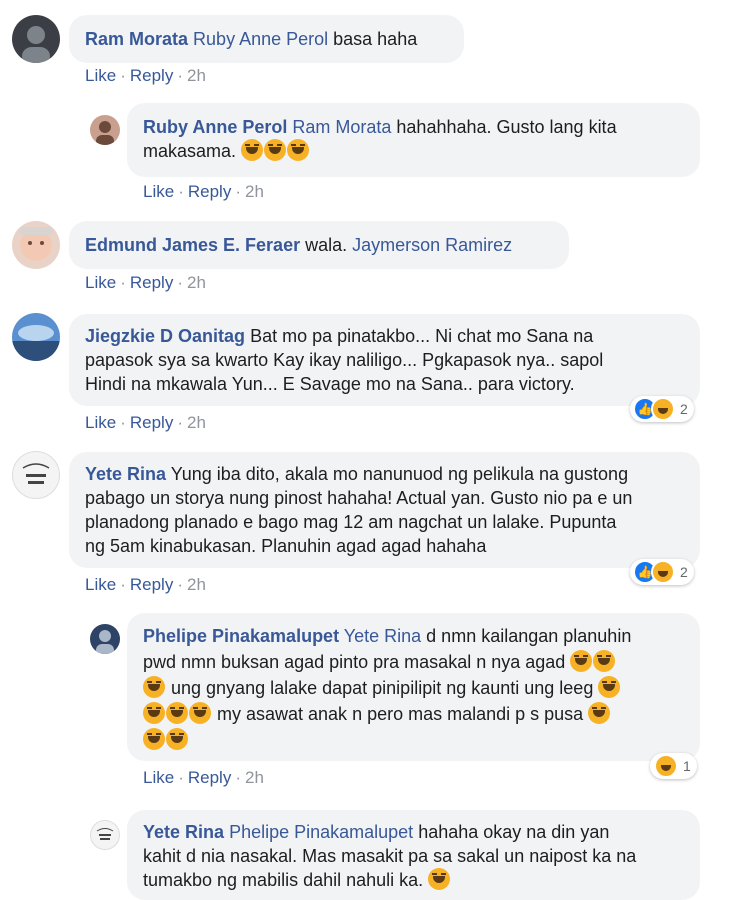 This screenshot has height=900, width=750. I want to click on comment-mention: Ruby Anne Perol, so click(260, 39).